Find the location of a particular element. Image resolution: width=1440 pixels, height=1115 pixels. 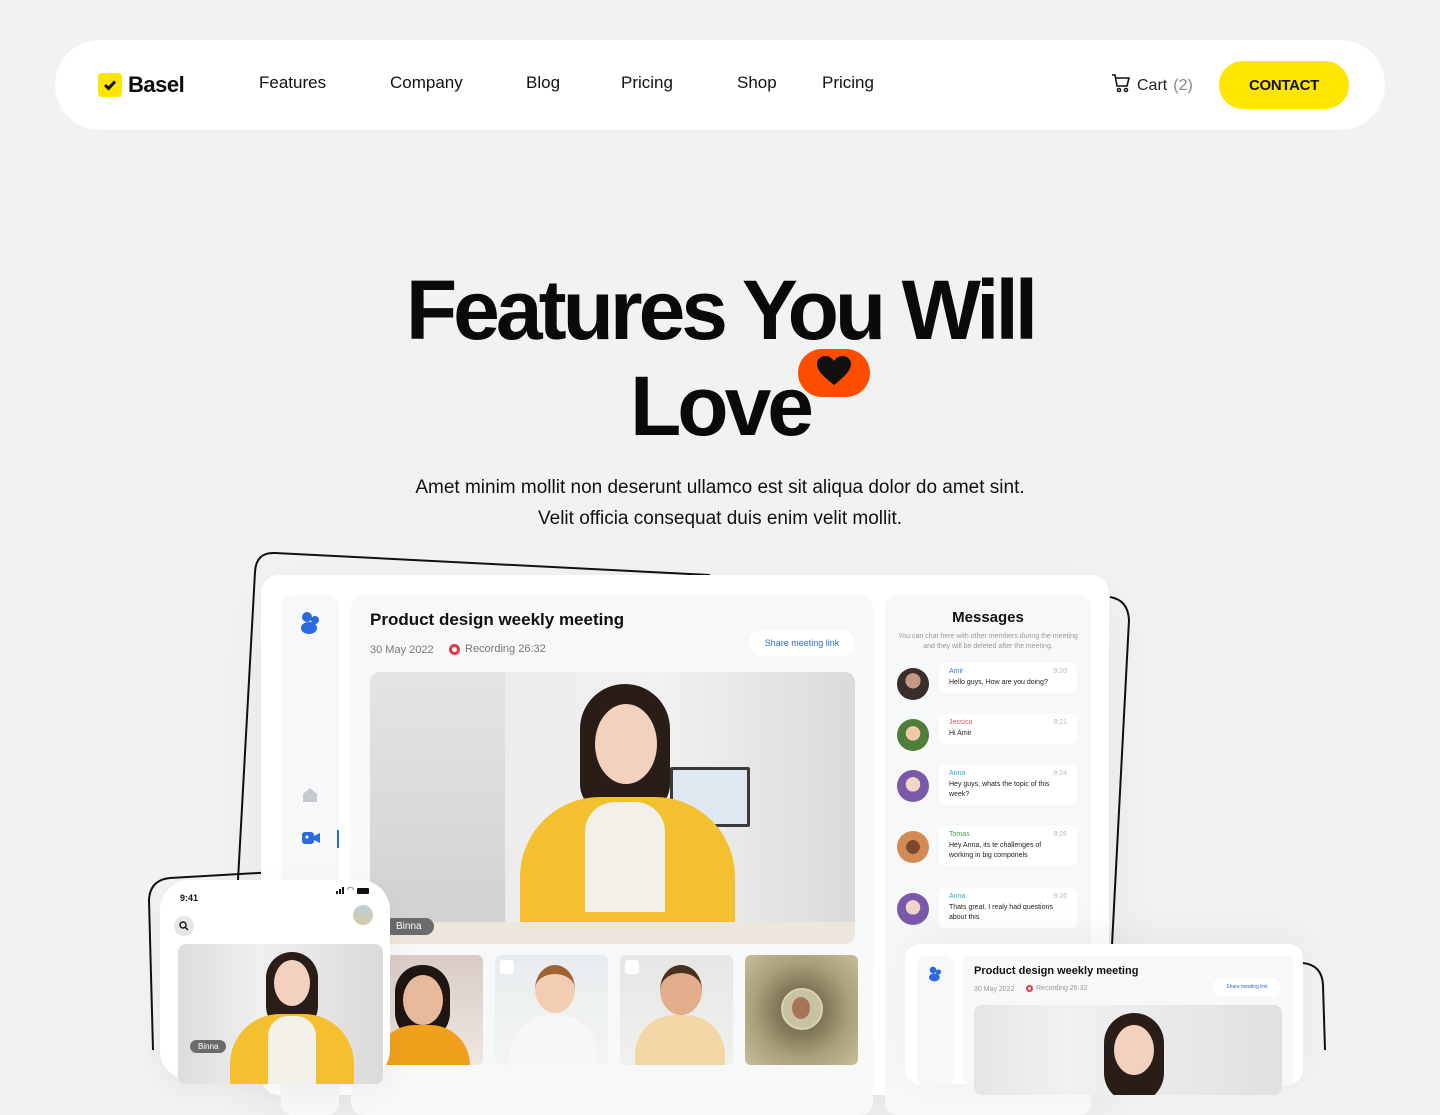

phone-status-icons: ◠ is located at coordinates (352, 890).